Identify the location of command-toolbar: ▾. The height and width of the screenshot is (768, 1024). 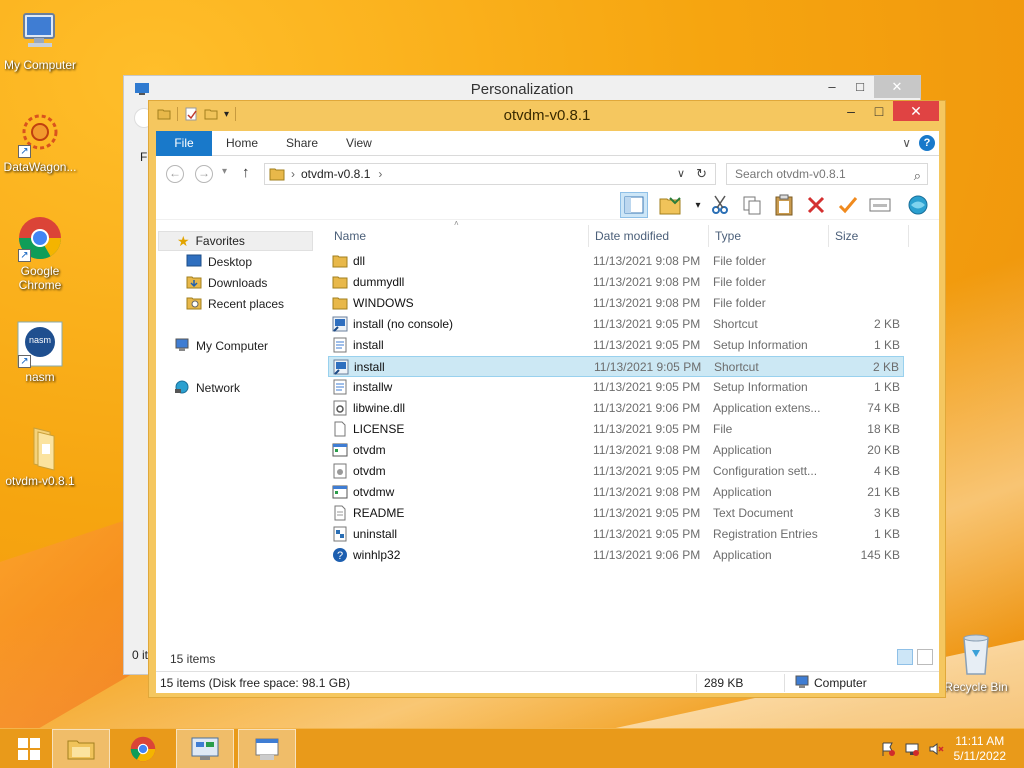
(547, 205).